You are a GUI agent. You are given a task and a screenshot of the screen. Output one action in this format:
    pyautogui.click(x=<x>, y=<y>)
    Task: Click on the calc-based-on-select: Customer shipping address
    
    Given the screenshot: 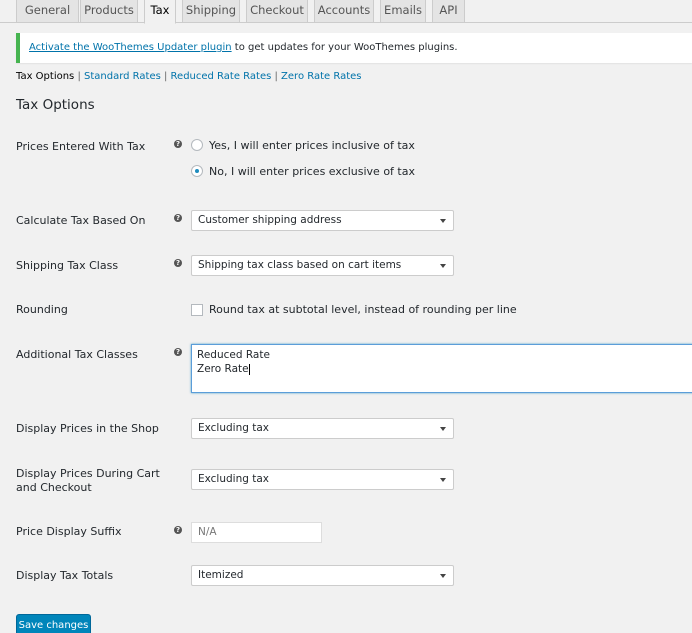 What is the action you would take?
    pyautogui.click(x=322, y=220)
    